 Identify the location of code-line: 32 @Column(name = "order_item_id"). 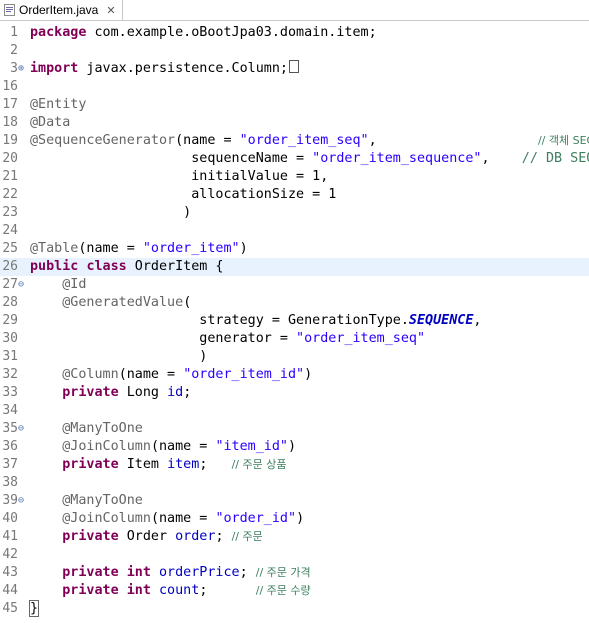
(294, 375).